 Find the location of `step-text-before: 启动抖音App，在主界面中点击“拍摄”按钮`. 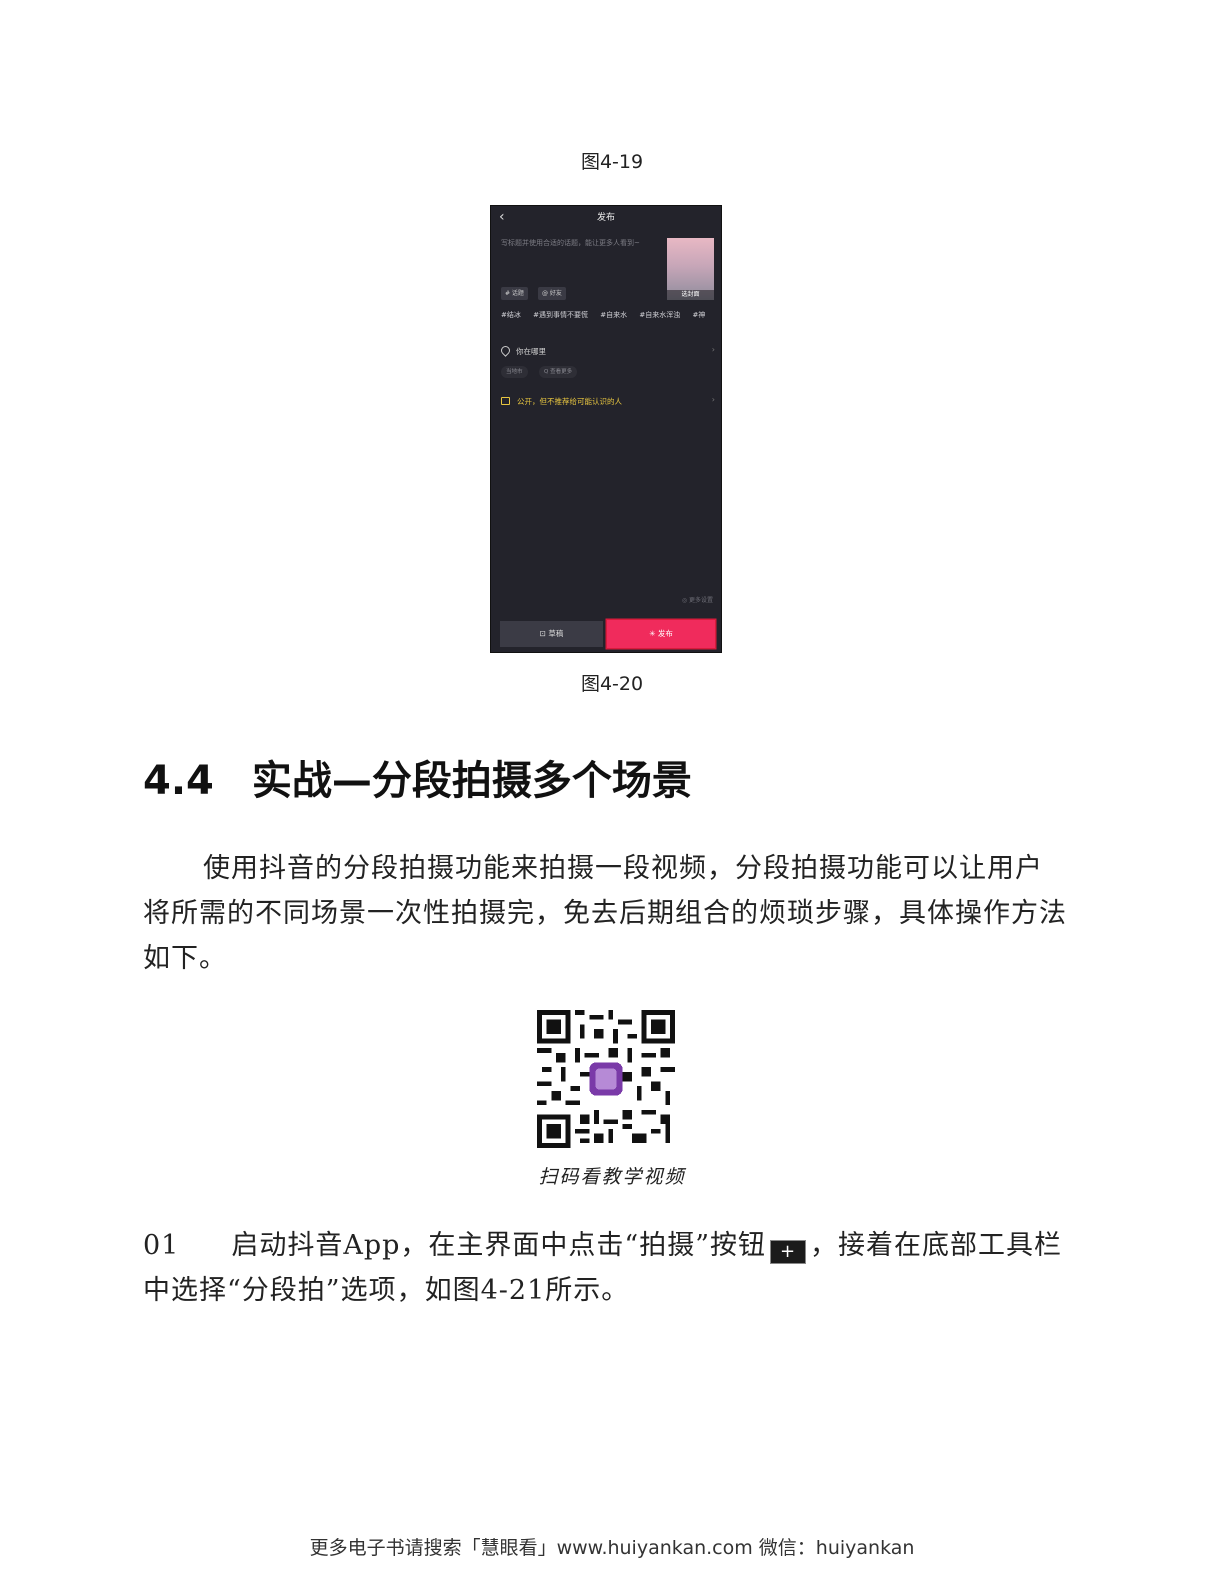

step-text-before: 启动抖音App，在主界面中点击“拍摄”按钮 is located at coordinates (499, 1245).